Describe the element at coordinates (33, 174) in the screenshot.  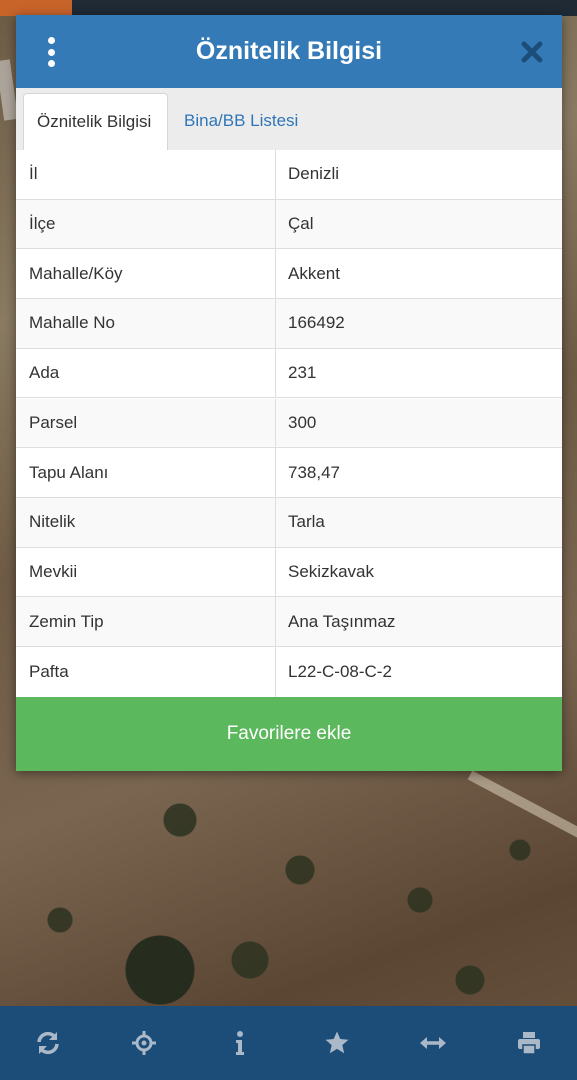
I see `attribute-key: İl` at that location.